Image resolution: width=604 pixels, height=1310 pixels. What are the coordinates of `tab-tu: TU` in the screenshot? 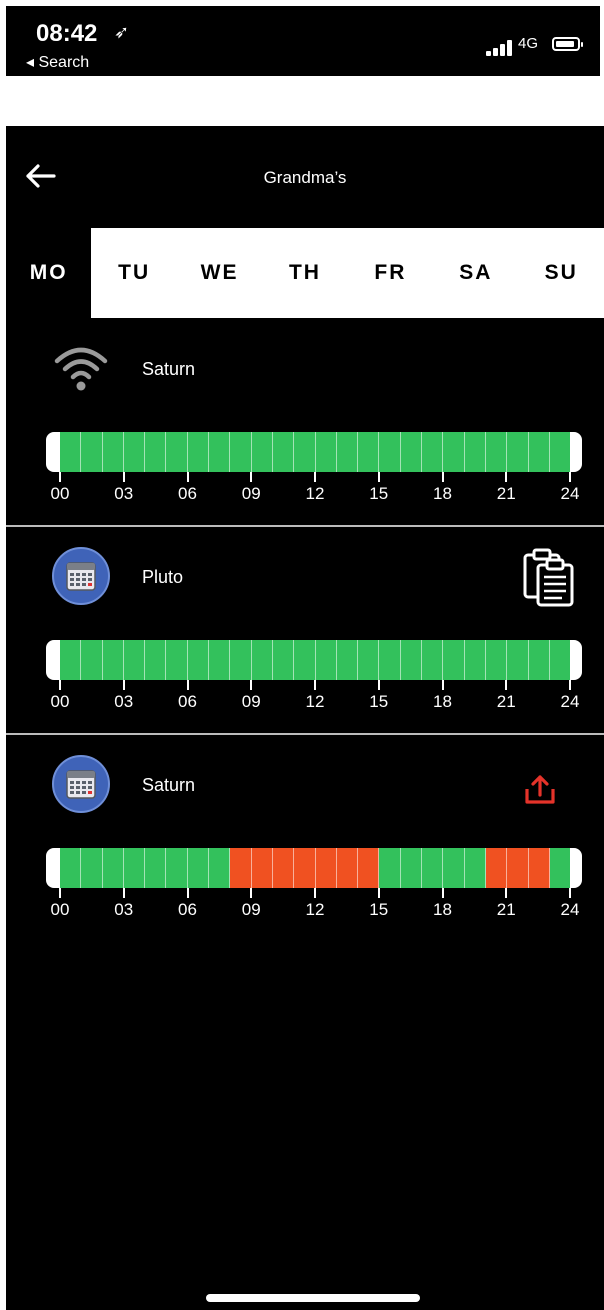 It's located at (133, 273).